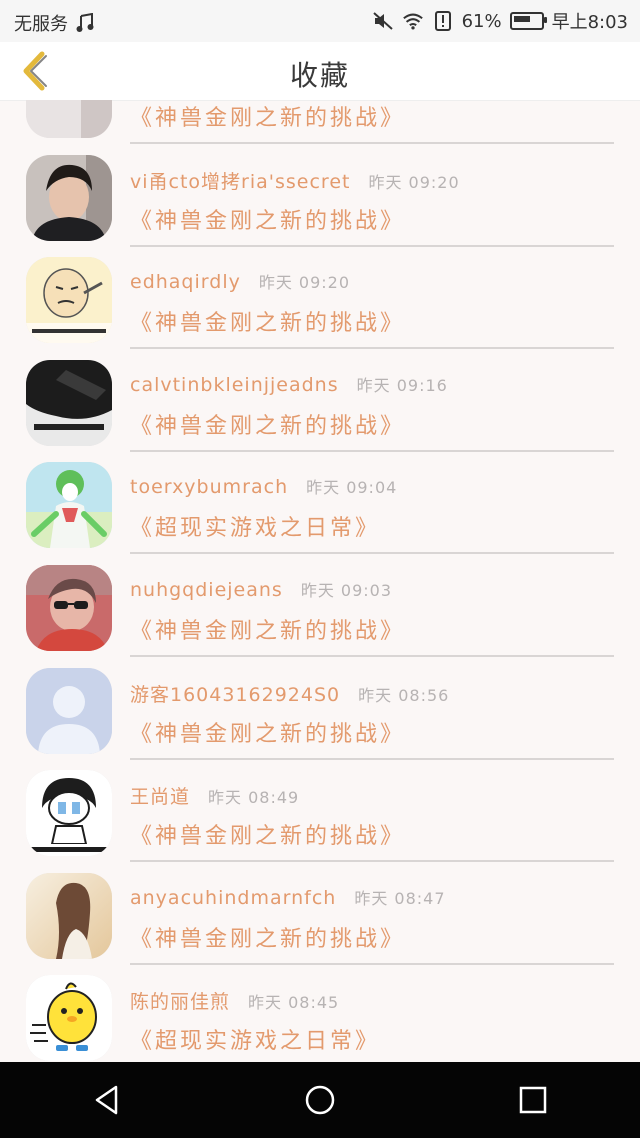  I want to click on timestamp: 昨天 09:04, so click(352, 487).